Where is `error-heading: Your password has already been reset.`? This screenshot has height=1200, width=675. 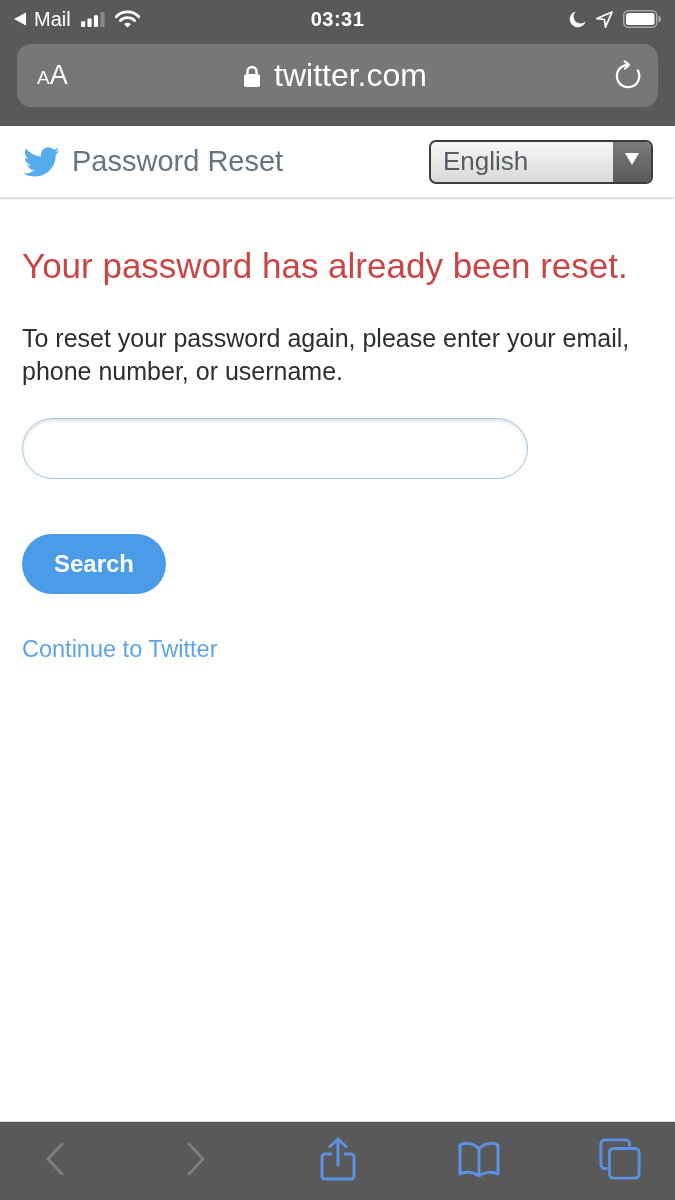
error-heading: Your password has already been reset. is located at coordinates (325, 266).